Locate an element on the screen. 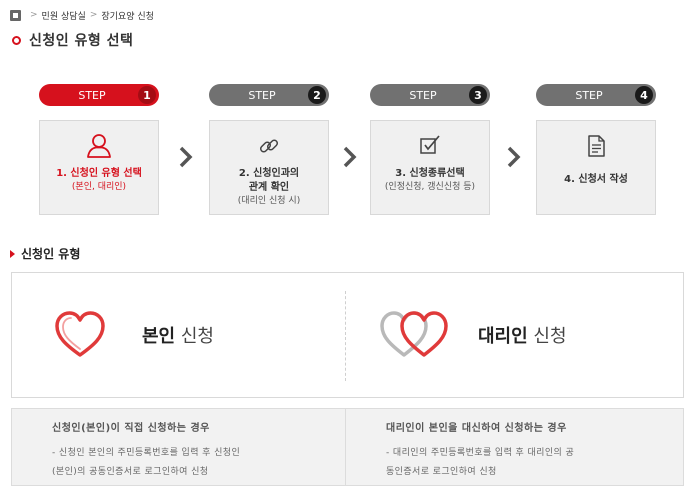 This screenshot has width=700, height=492. step-title: 3. 신청종류선택 is located at coordinates (430, 173).